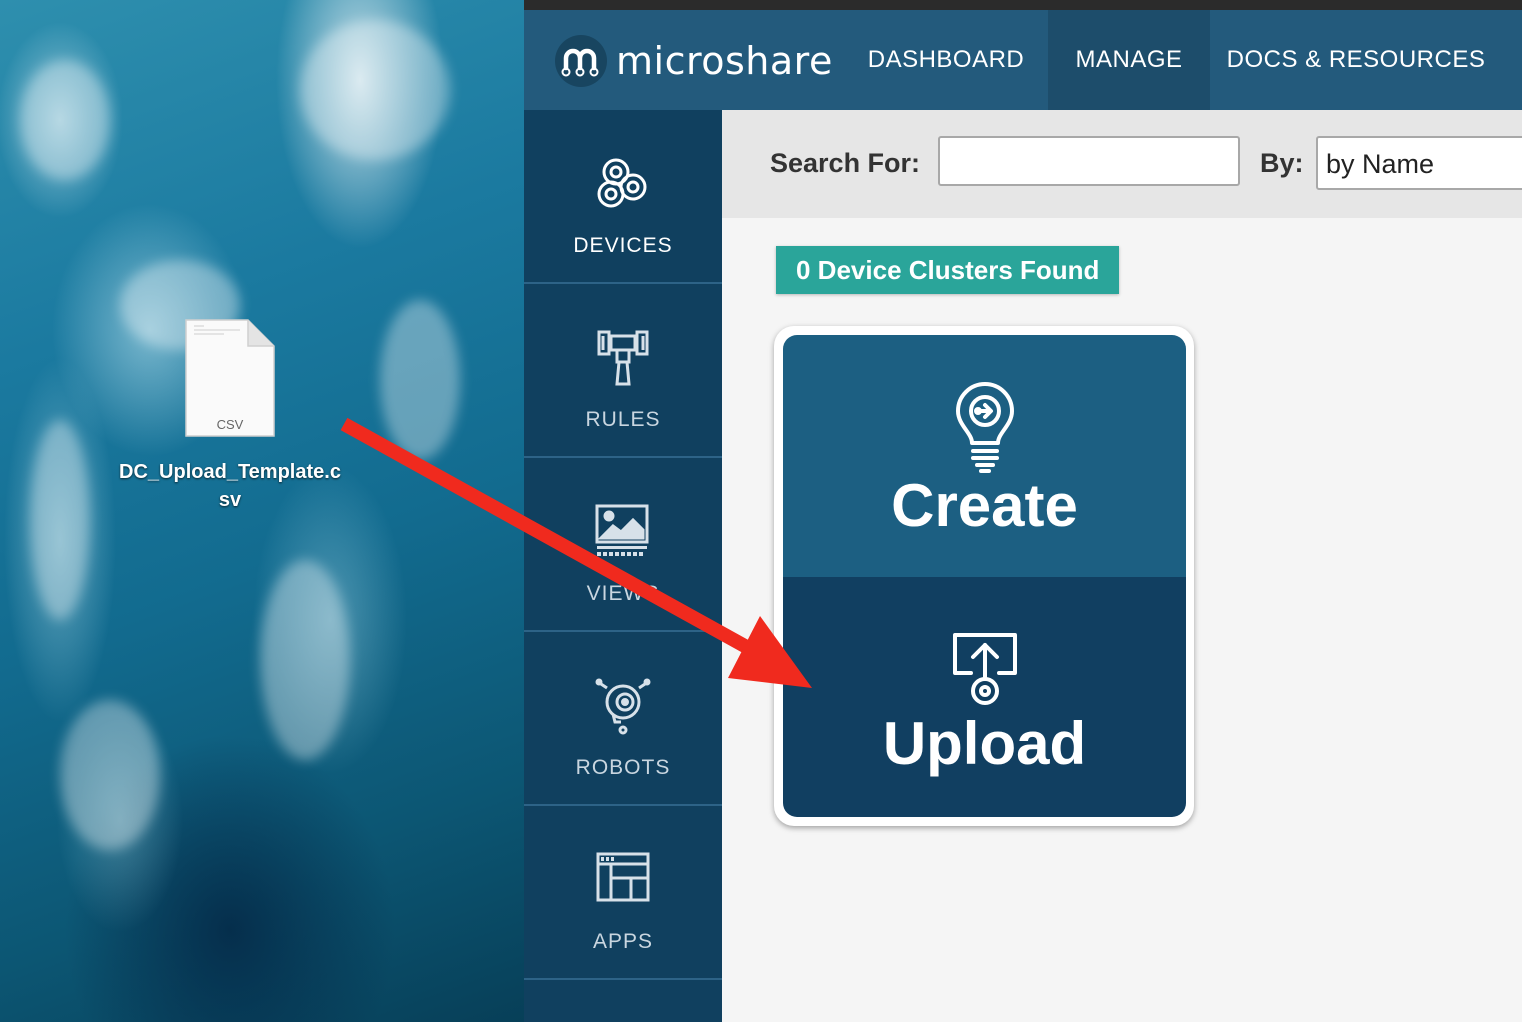  What do you see at coordinates (623, 245) in the screenshot?
I see `sidebar-label-devices: DEVICES` at bounding box center [623, 245].